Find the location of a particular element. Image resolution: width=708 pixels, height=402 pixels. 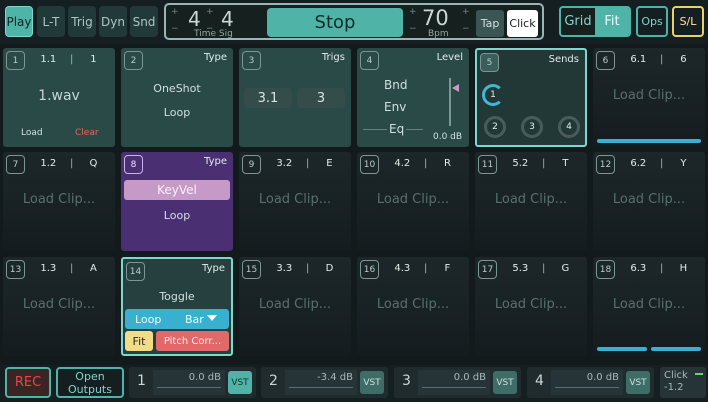

record-button: REC is located at coordinates (28, 382).